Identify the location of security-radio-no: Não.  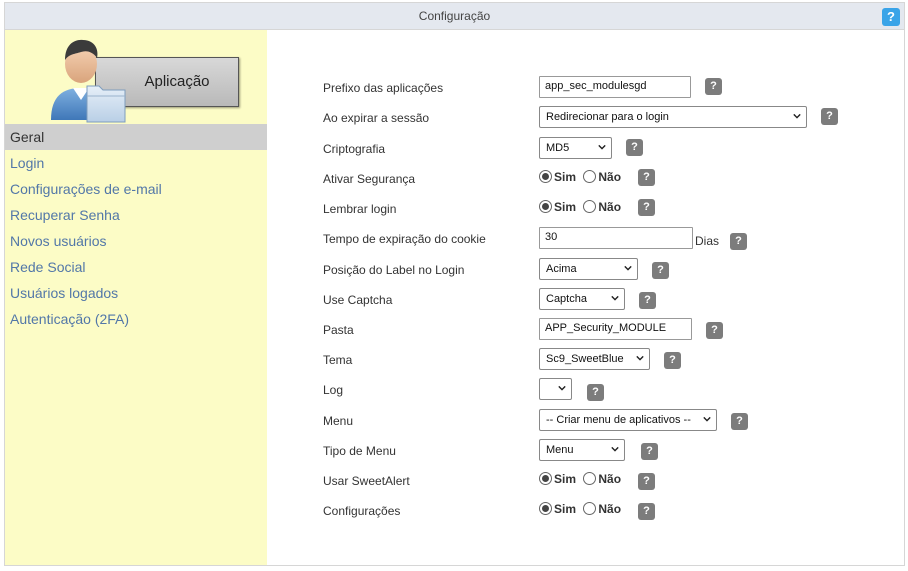
(602, 177).